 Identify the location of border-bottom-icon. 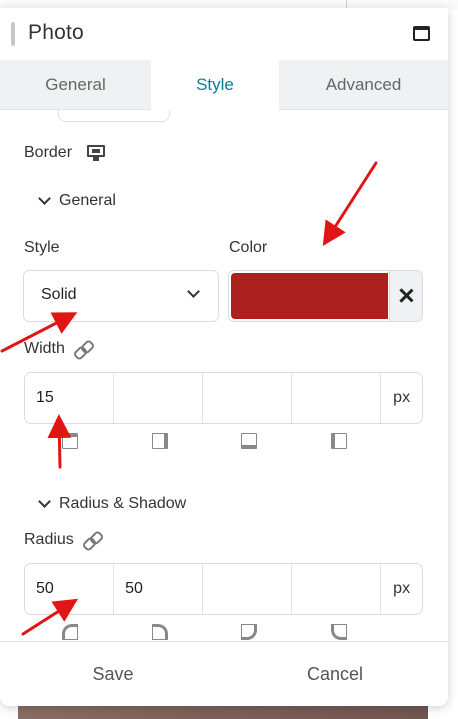
(249, 441).